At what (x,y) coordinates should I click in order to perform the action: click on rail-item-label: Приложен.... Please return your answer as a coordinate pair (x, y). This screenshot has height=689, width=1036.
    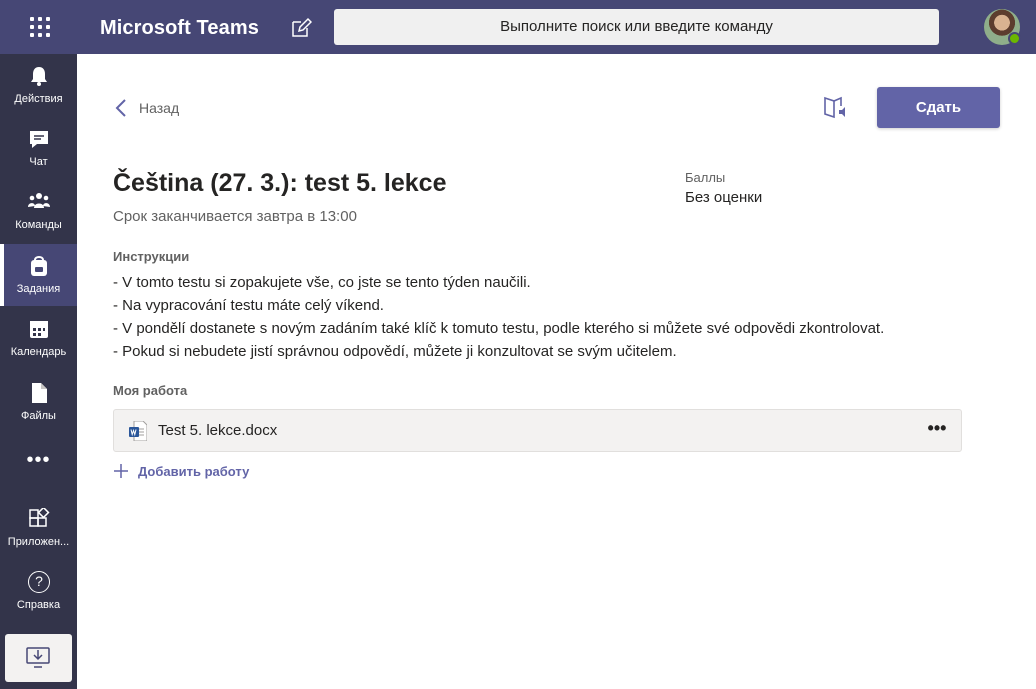
    Looking at the image, I should click on (38, 542).